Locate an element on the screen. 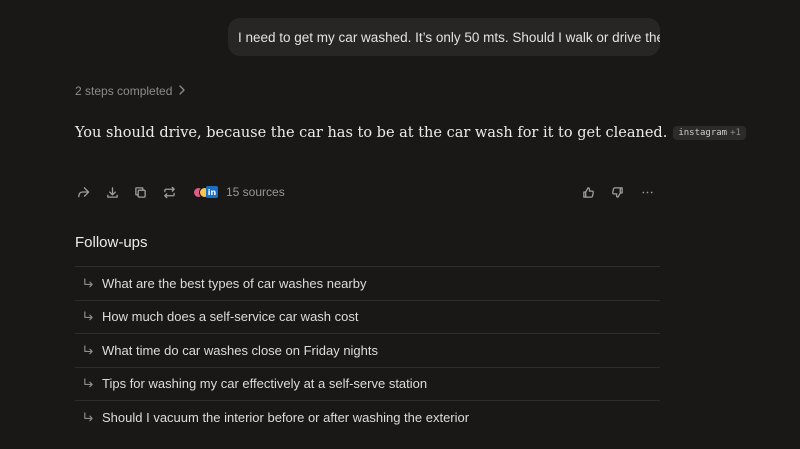 The image size is (800, 449). sources-button: in 15 sources is located at coordinates (239, 192).